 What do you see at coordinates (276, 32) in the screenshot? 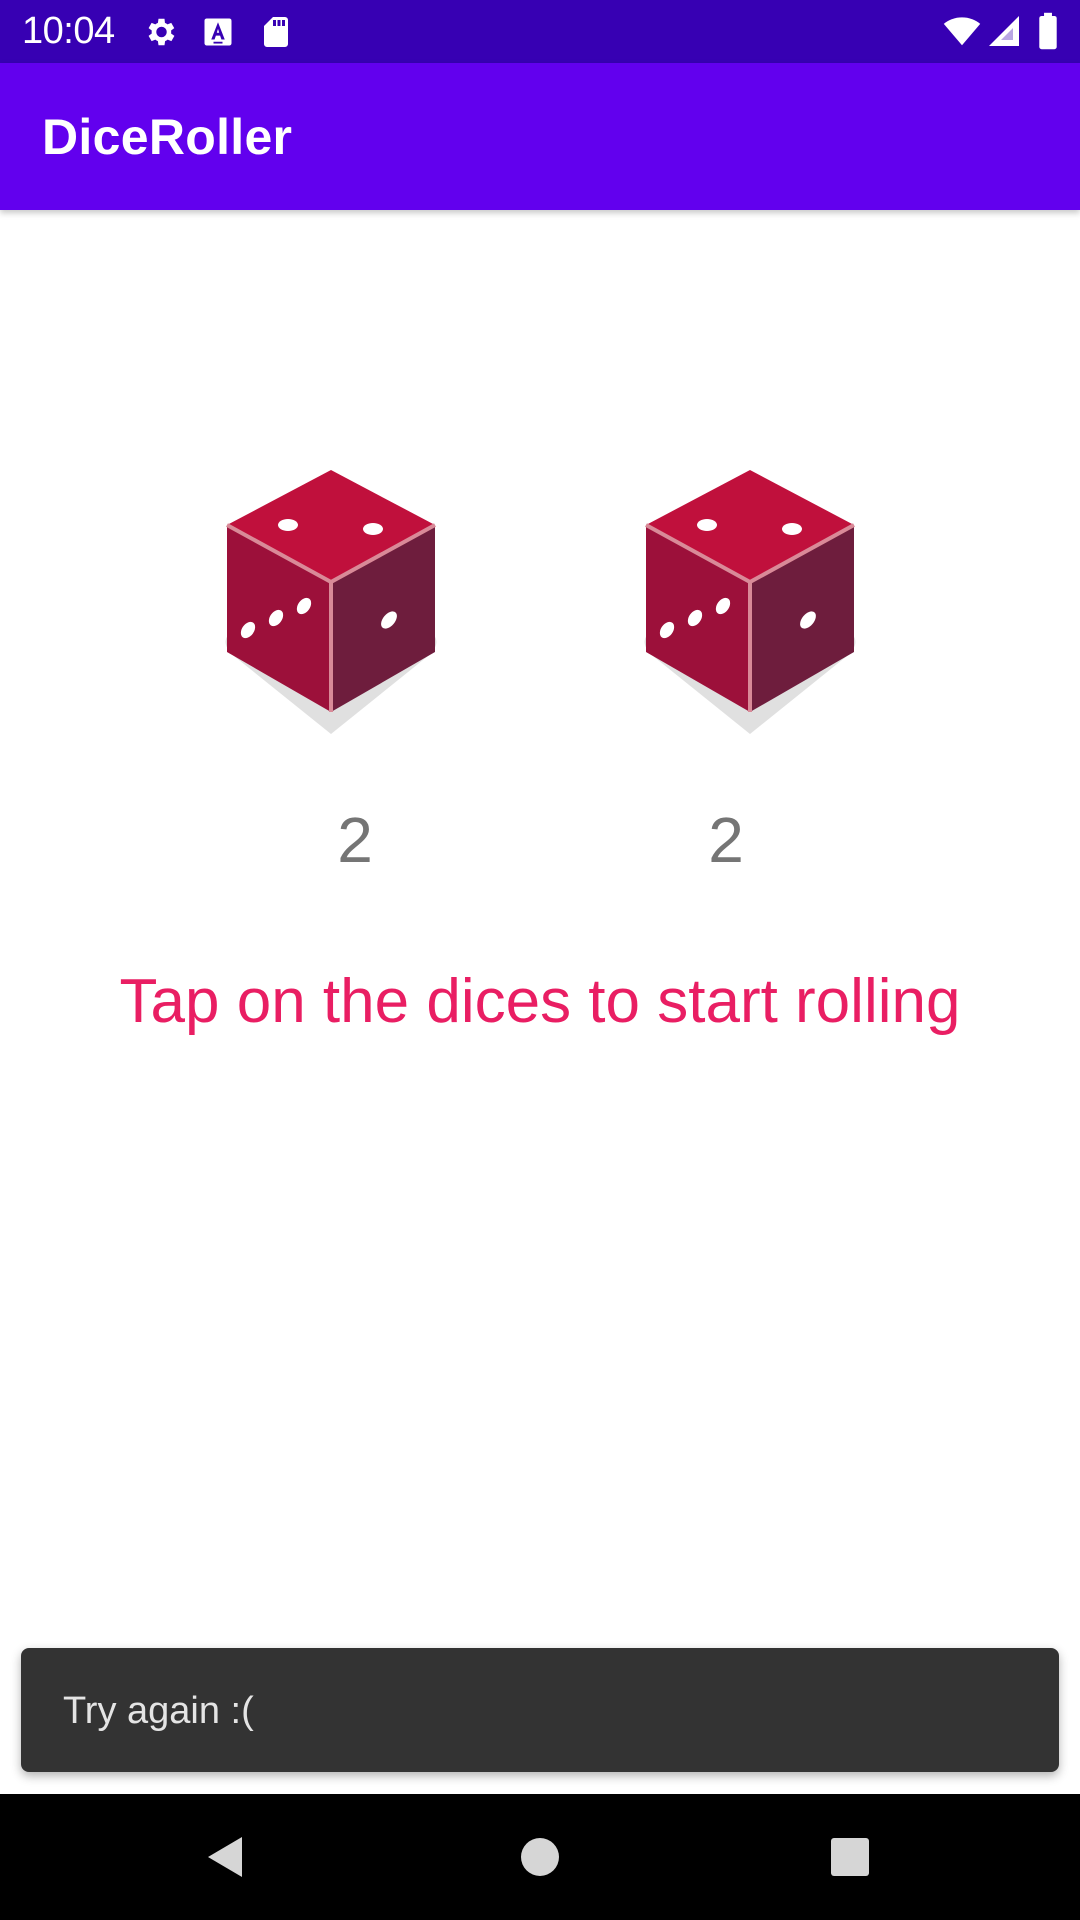
I see `sd-card-icon` at bounding box center [276, 32].